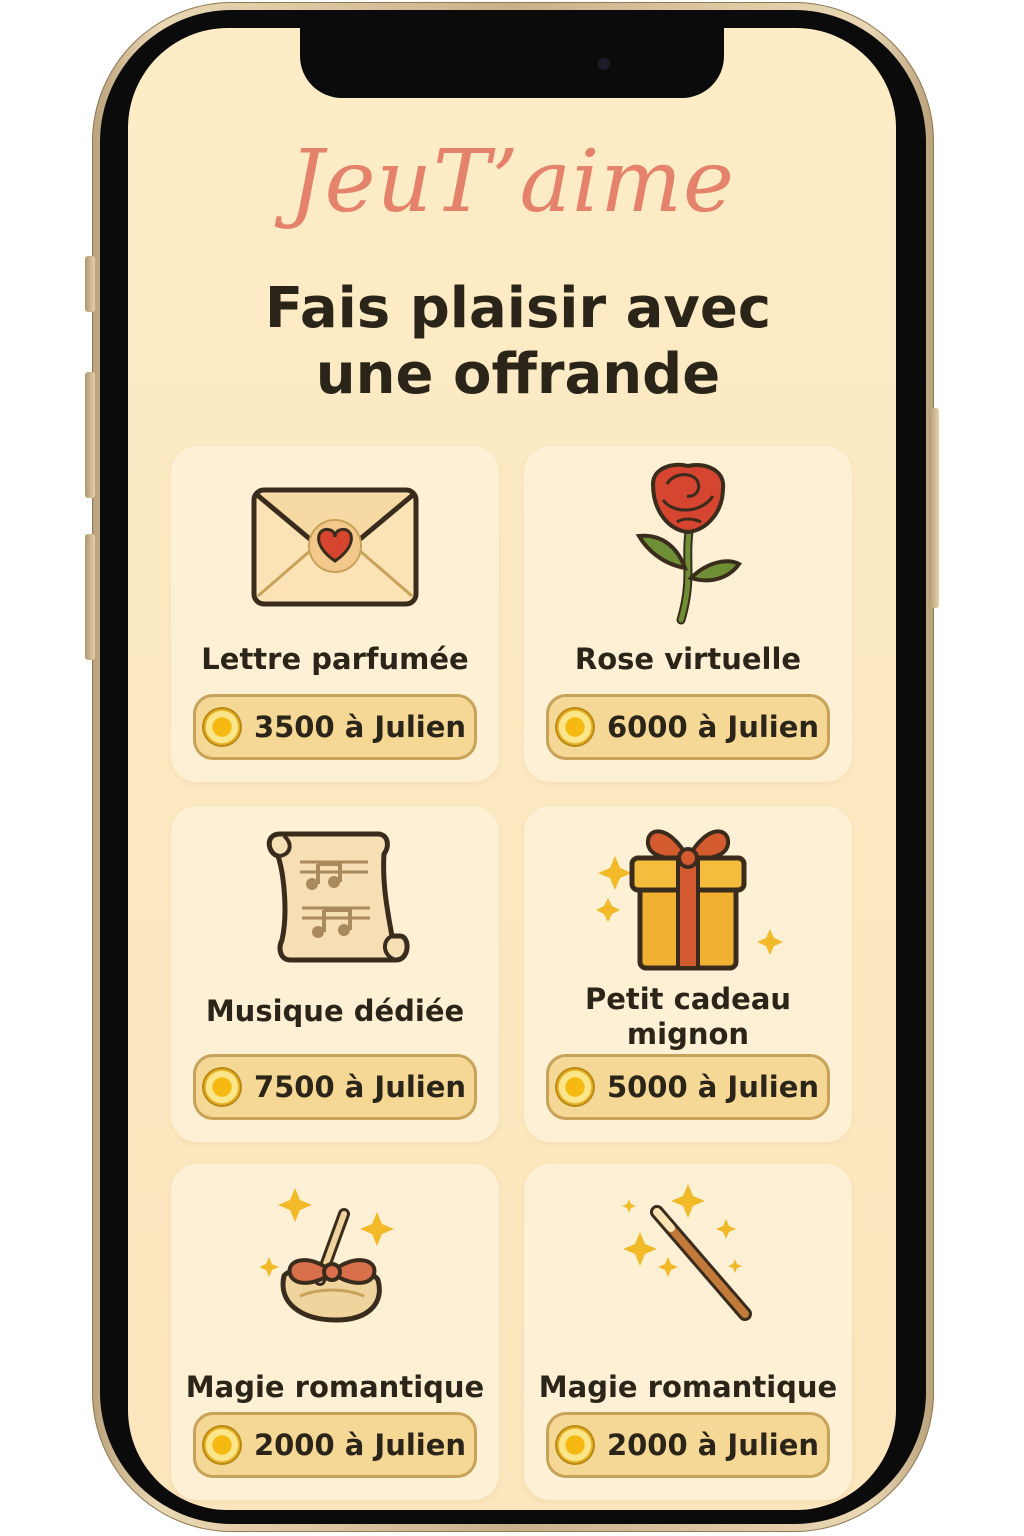 The image size is (1024, 1536). Describe the element at coordinates (713, 1087) in the screenshot. I see `price-text: 5000 à Julien` at that location.